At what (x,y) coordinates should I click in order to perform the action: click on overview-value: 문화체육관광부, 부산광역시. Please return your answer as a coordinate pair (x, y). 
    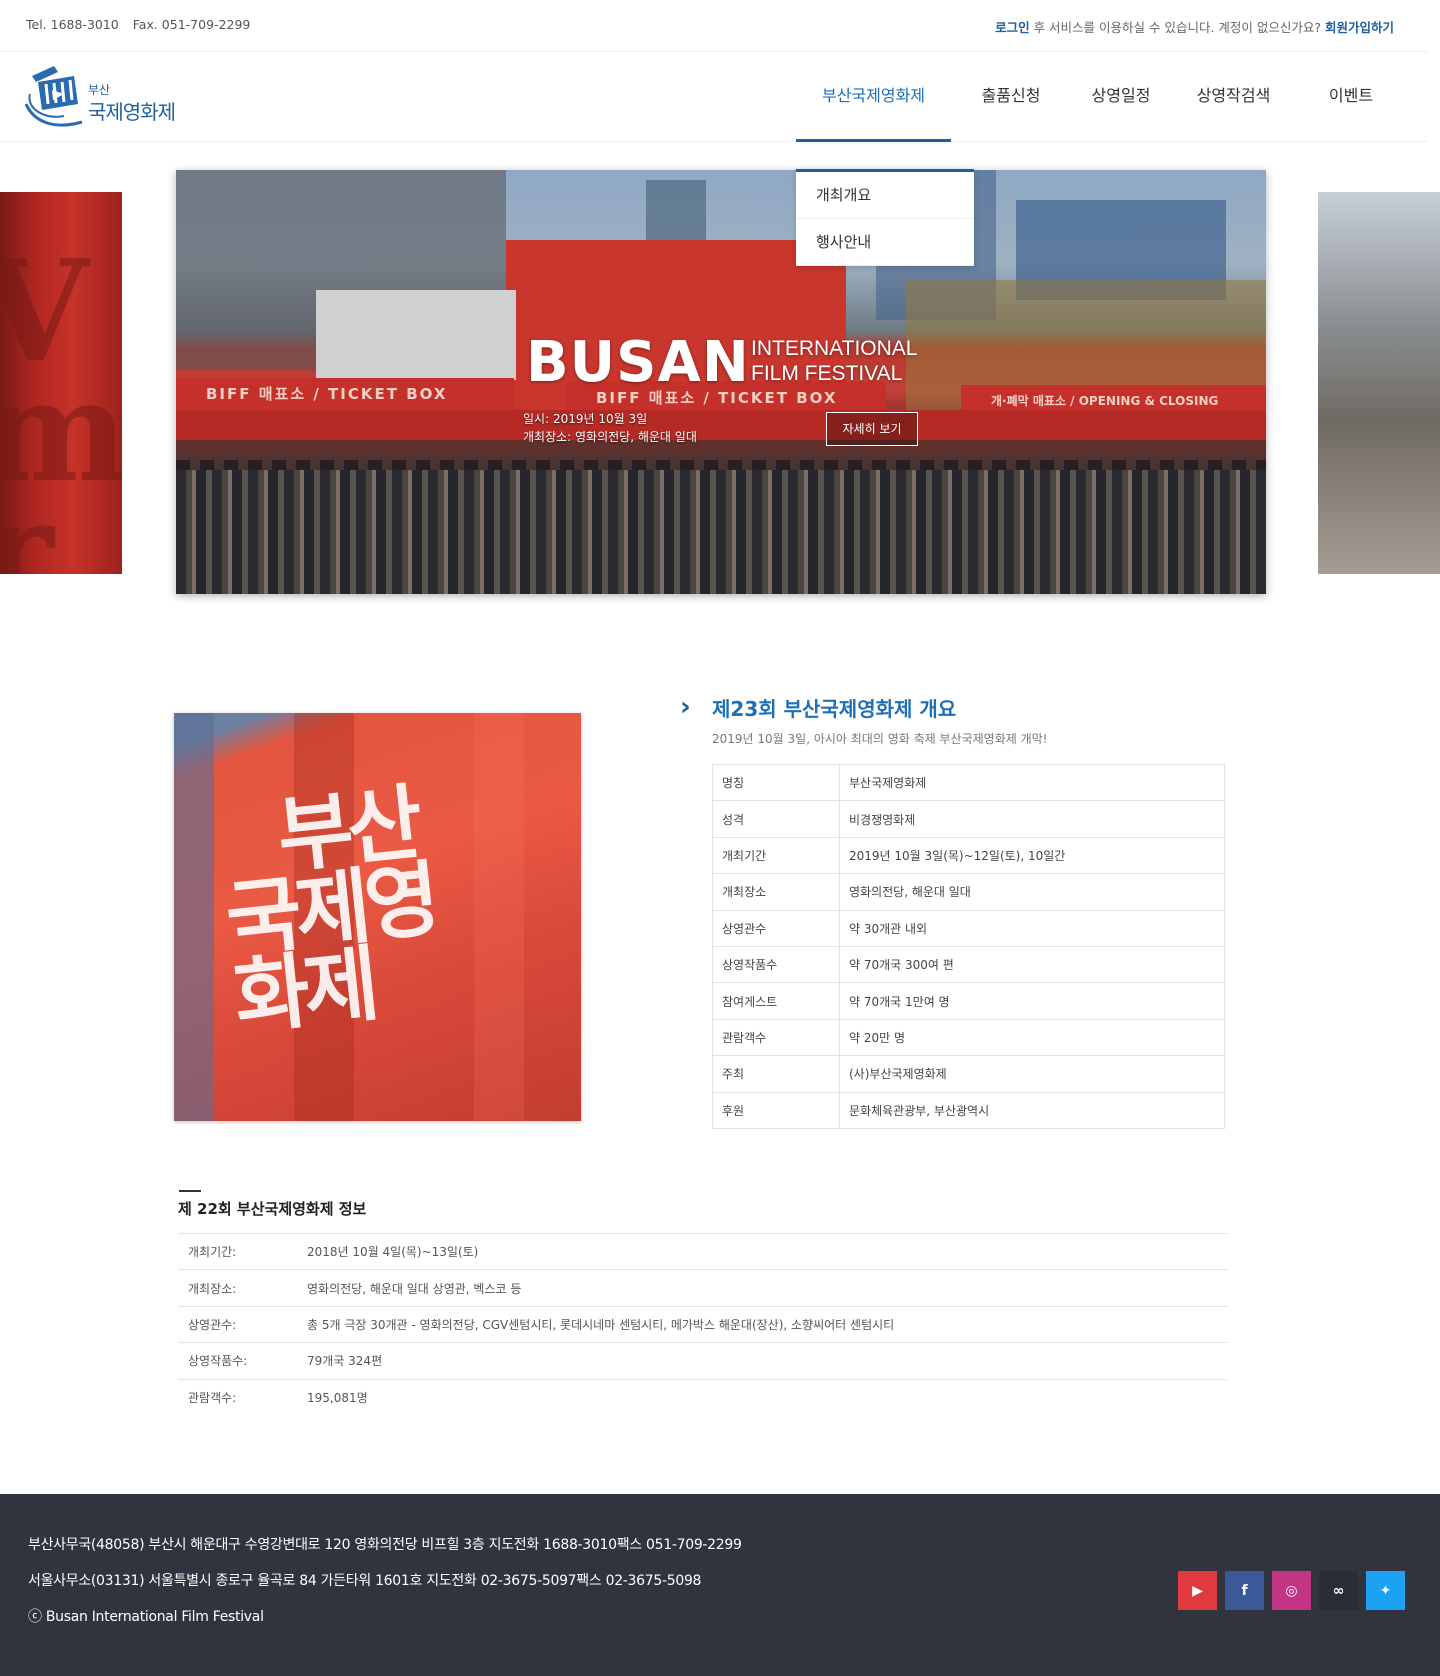
    Looking at the image, I should click on (1032, 1110).